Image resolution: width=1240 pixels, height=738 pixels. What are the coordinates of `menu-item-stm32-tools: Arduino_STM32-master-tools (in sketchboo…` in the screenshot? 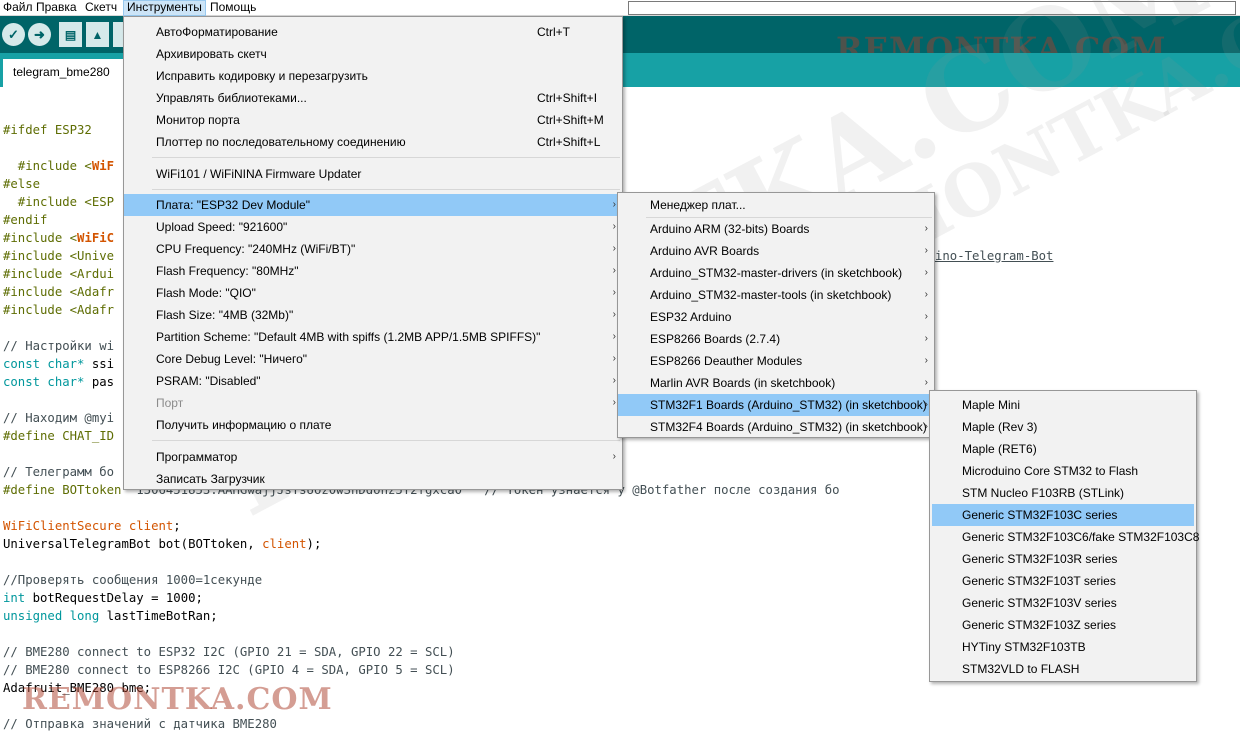 It's located at (776, 295).